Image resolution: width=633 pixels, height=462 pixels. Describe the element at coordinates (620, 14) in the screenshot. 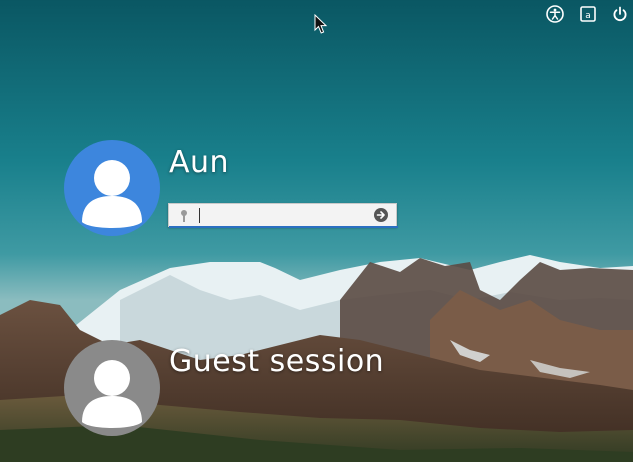

I see `power-icon` at that location.